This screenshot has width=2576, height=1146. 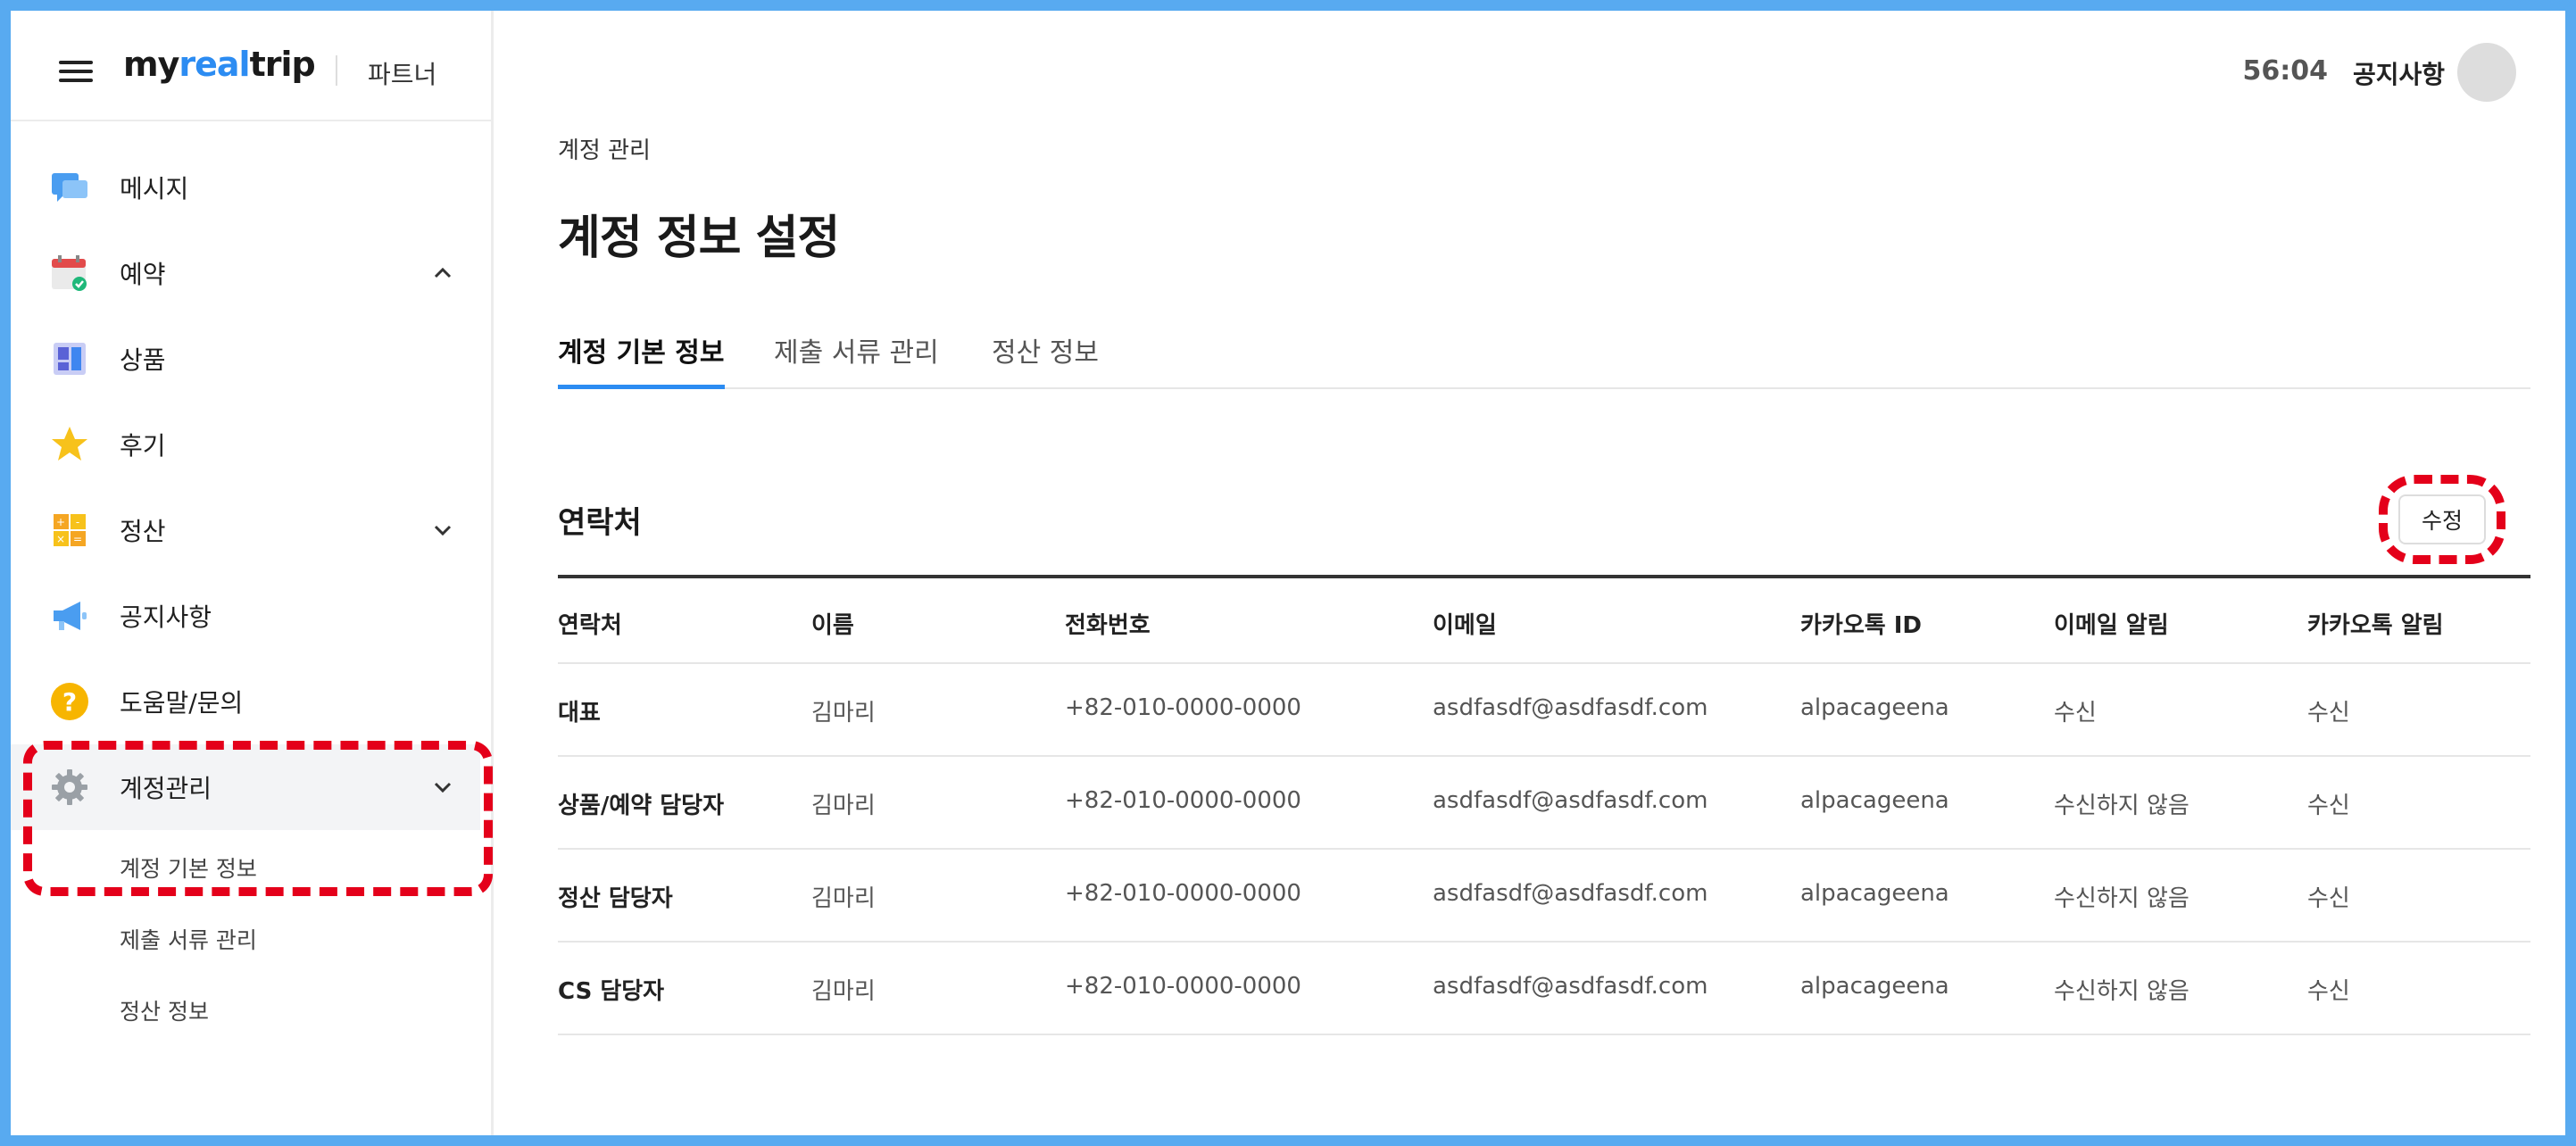 I want to click on logo-suffix: trip, so click(x=282, y=64).